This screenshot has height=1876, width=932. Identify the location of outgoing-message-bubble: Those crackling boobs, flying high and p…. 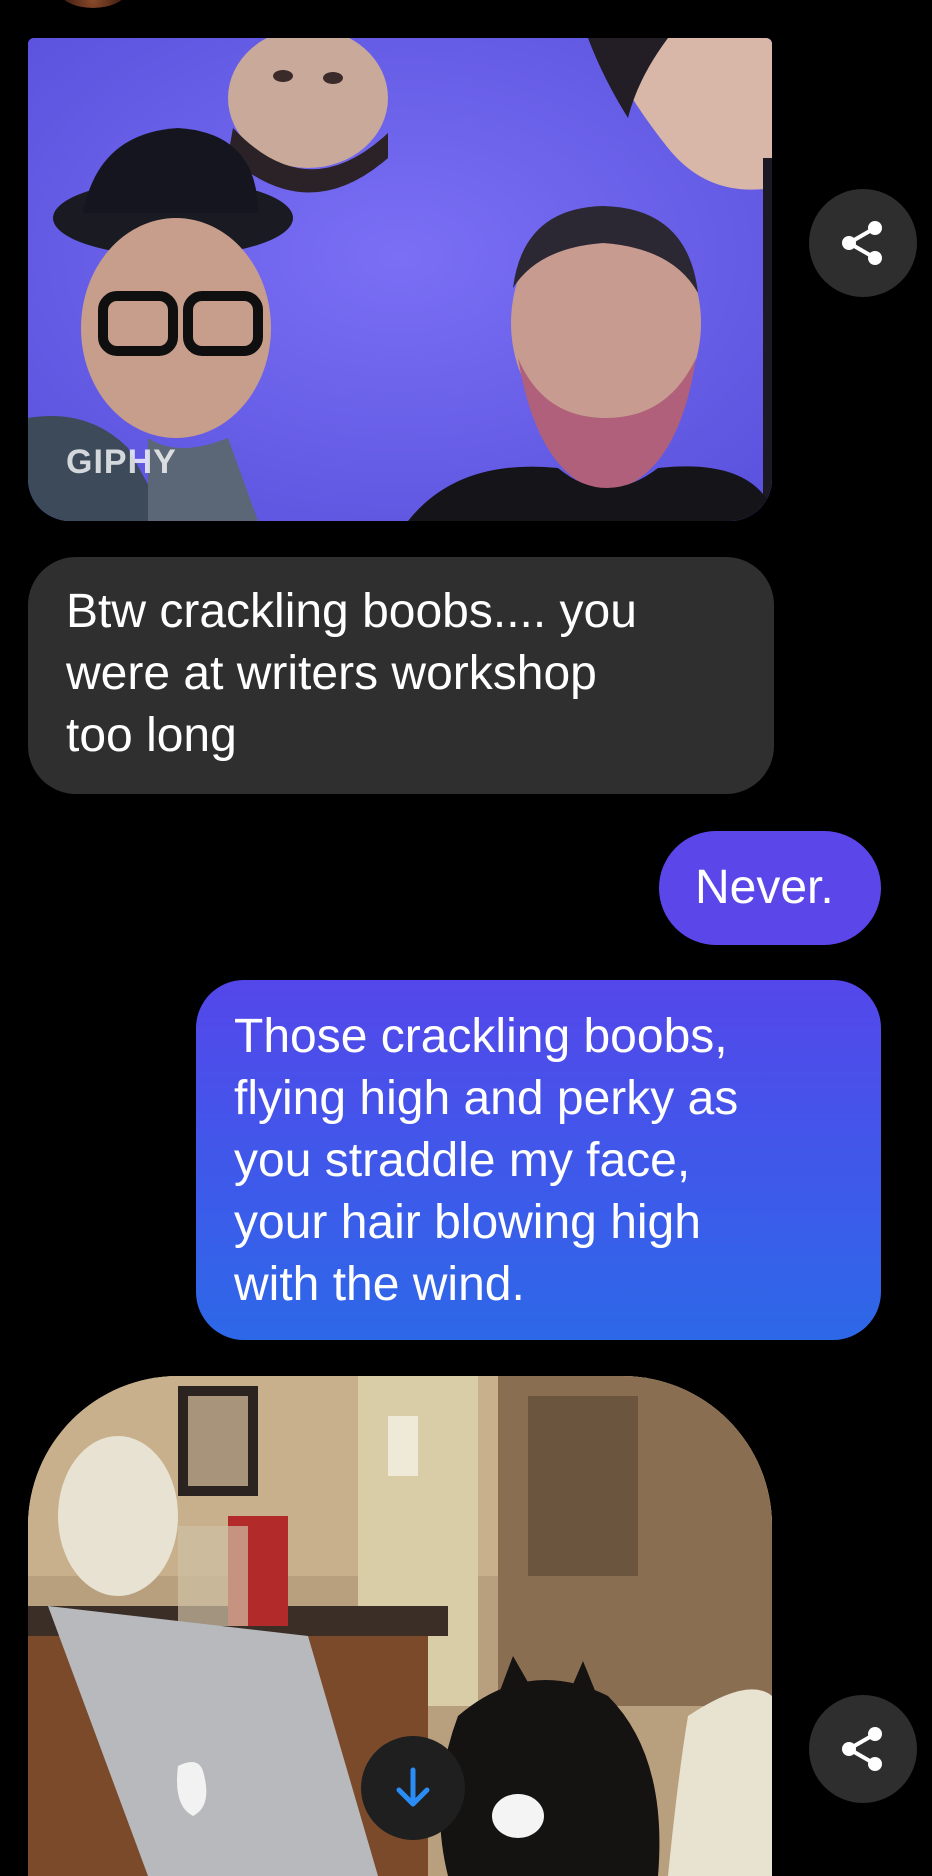
(538, 1160).